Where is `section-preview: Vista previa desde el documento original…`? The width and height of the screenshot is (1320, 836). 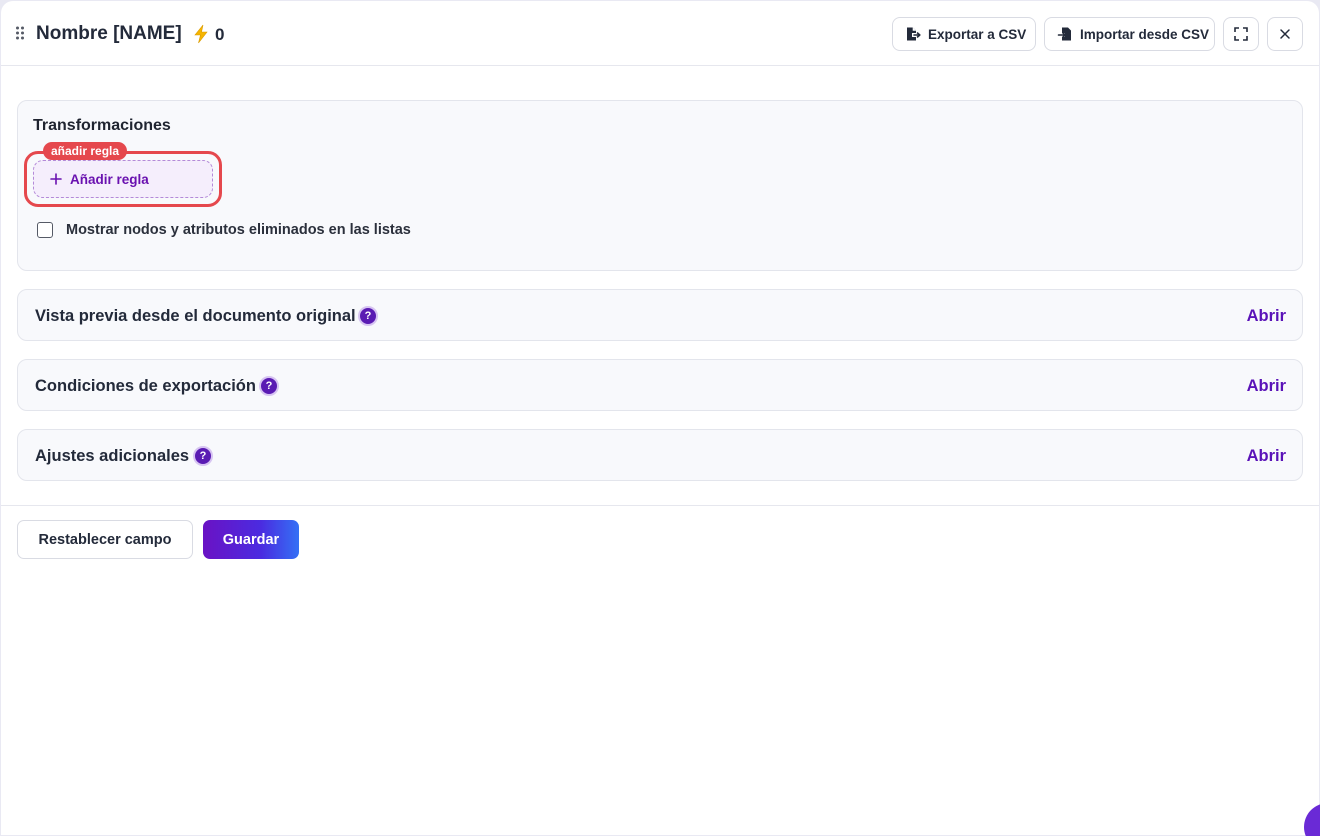
section-preview: Vista previa desde el documento original… is located at coordinates (660, 315).